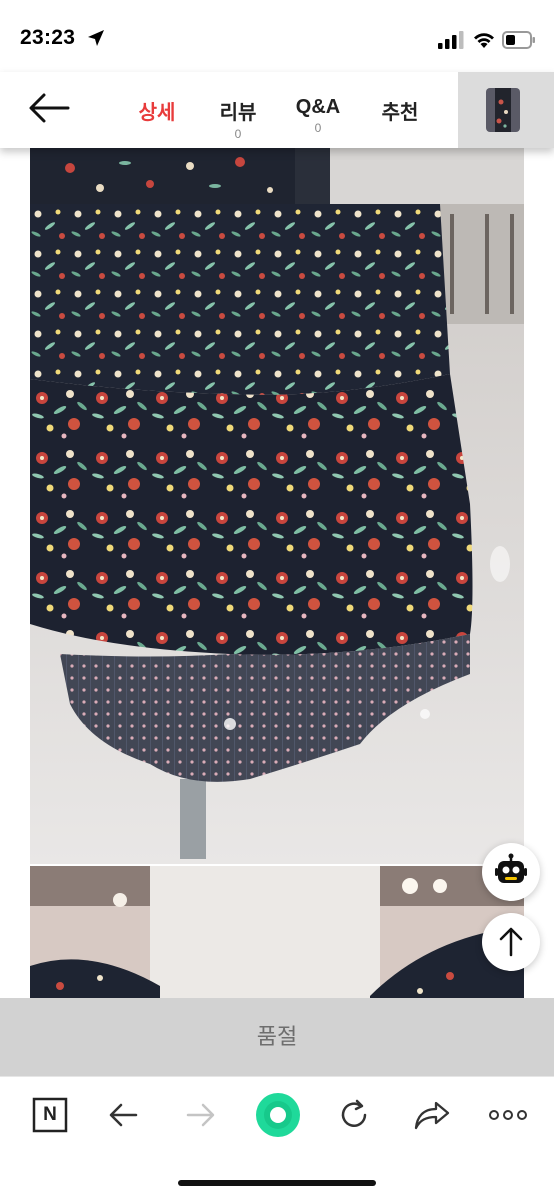 This screenshot has height=1200, width=554. What do you see at coordinates (508, 1115) in the screenshot?
I see `more-dots-icon` at bounding box center [508, 1115].